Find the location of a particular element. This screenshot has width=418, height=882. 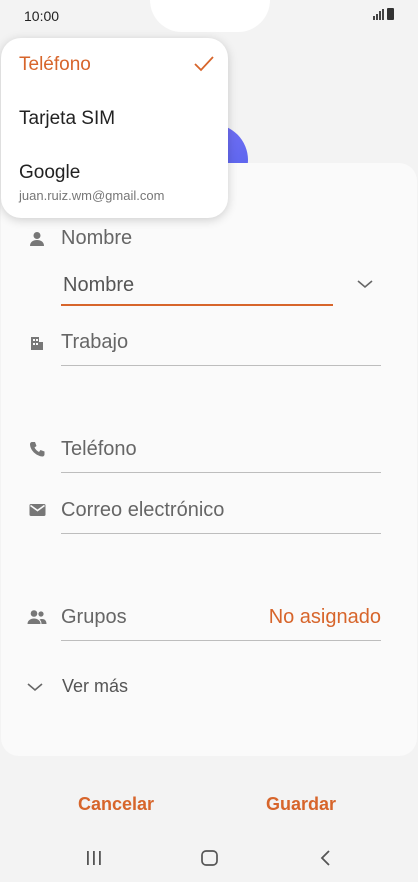

work-input-underline is located at coordinates (221, 365).